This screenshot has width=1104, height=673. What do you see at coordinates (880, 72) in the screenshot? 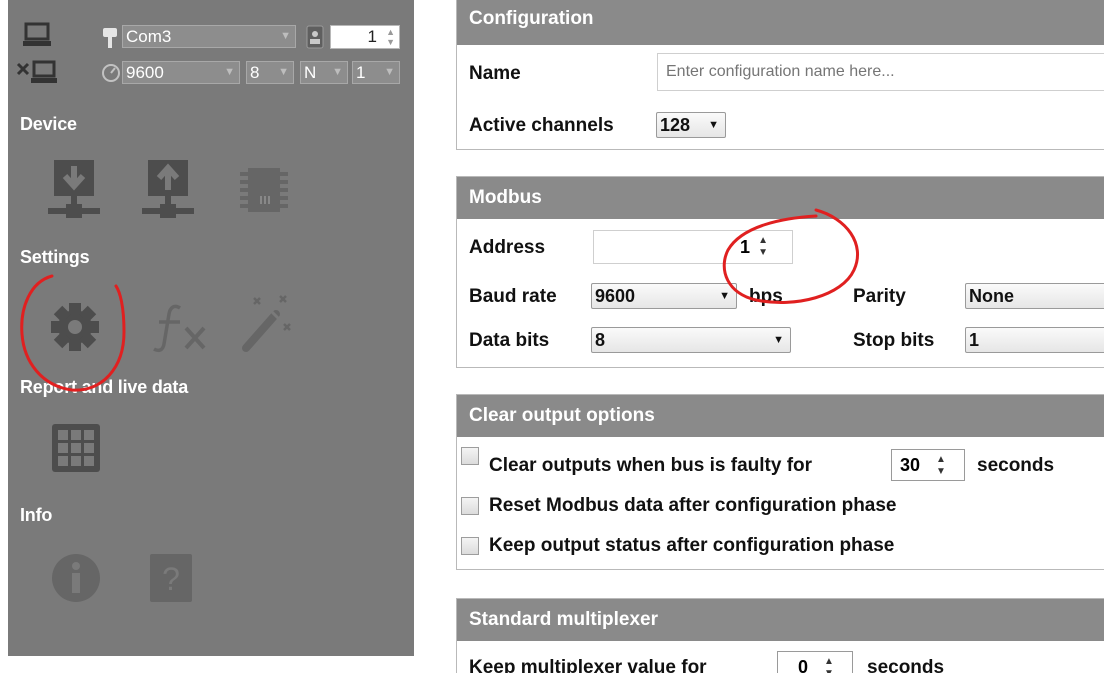
I see `configuration-name-input` at bounding box center [880, 72].